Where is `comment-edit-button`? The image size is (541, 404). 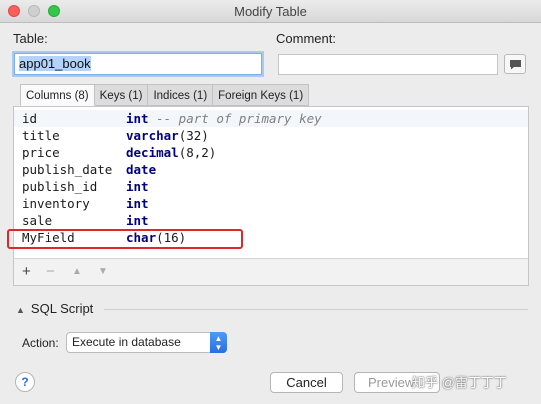 comment-edit-button is located at coordinates (515, 64).